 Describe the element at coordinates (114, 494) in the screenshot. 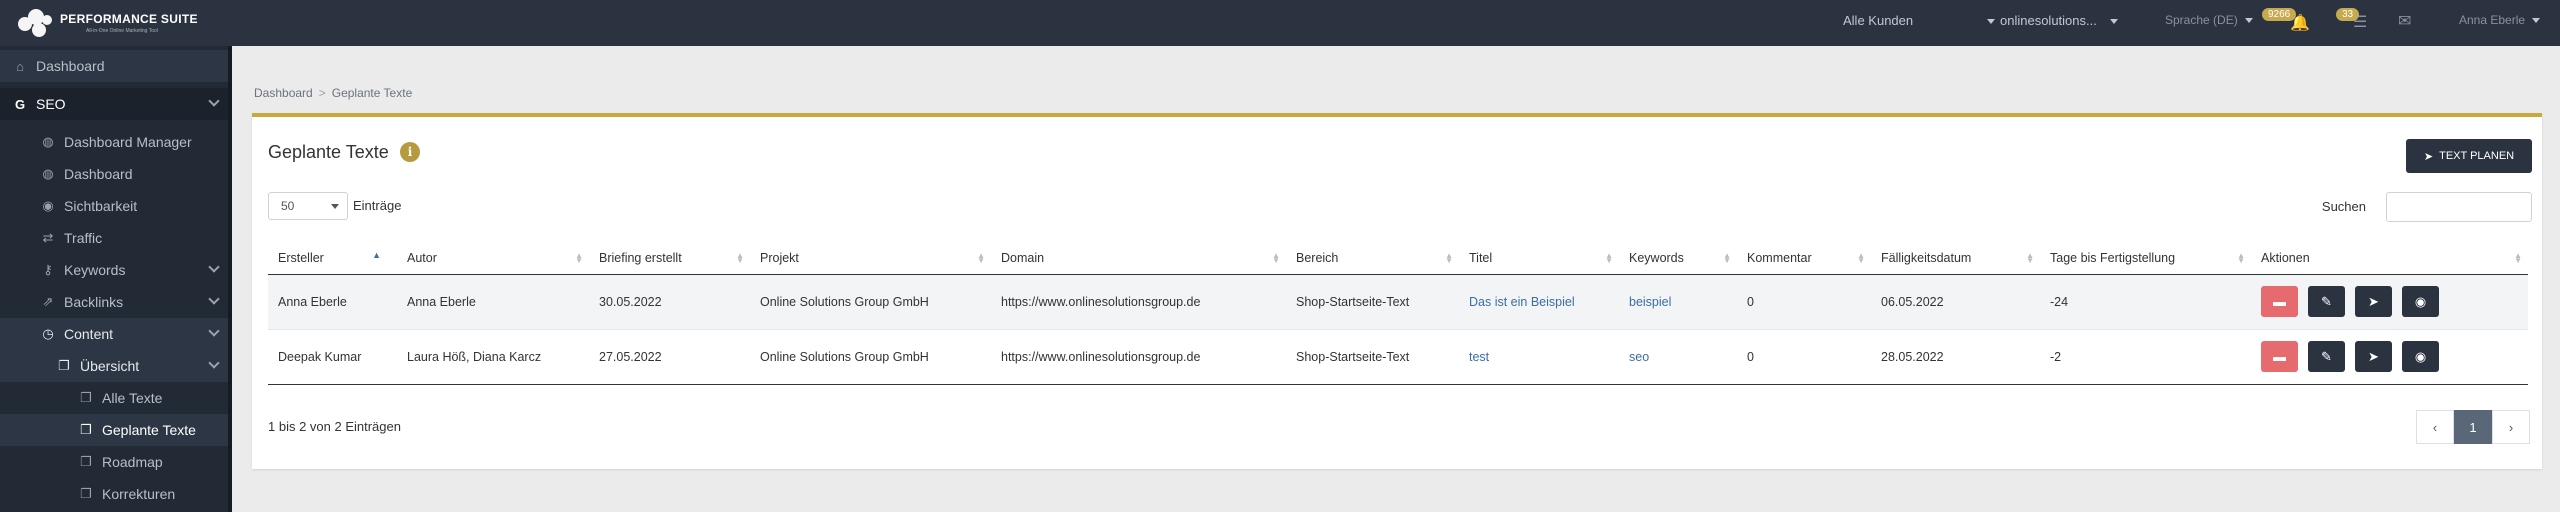

I see `sidebar-item-korrekturen: ❐ Korrekturen` at that location.